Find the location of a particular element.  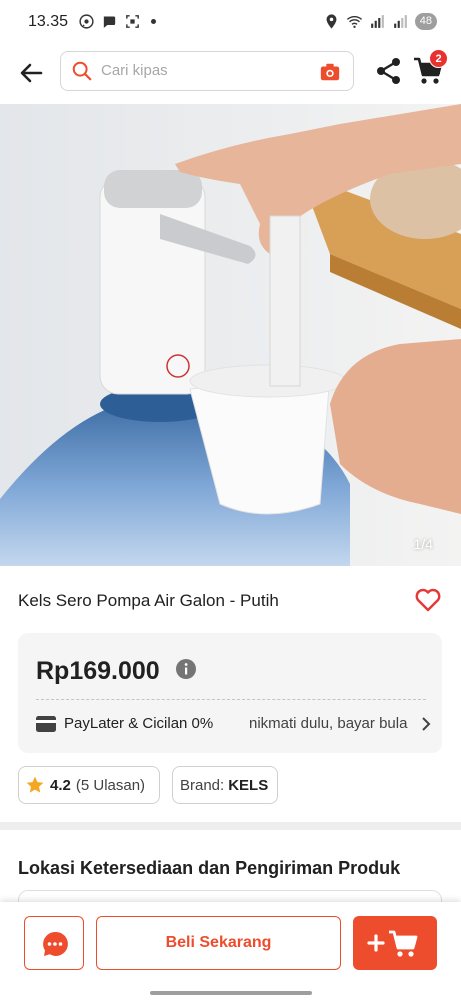

chevron-right-icon is located at coordinates (426, 724).